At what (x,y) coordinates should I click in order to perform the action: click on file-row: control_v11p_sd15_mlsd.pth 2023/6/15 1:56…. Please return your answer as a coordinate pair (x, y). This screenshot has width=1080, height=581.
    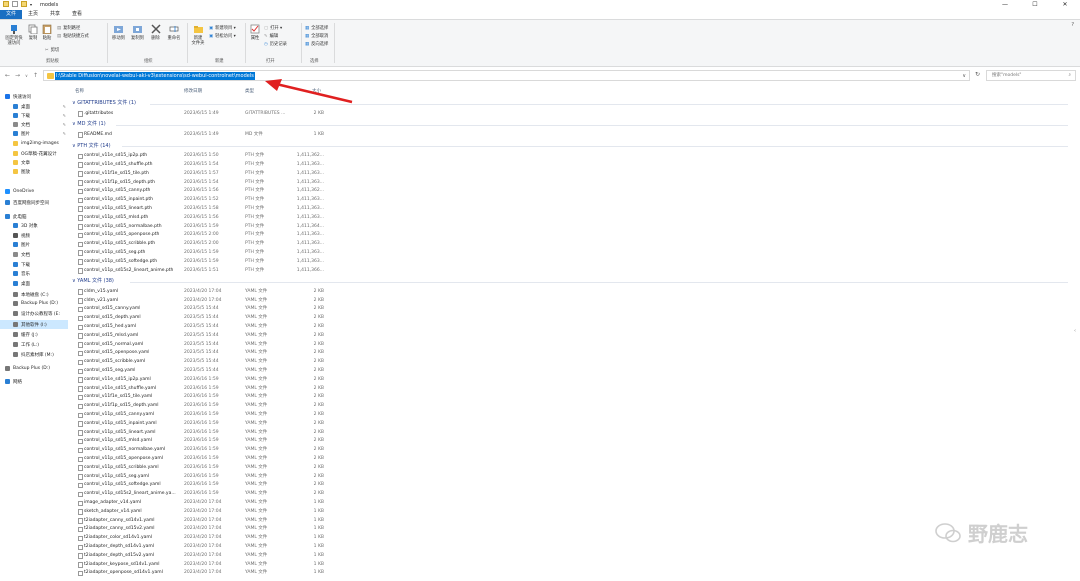
    Looking at the image, I should click on (568, 218).